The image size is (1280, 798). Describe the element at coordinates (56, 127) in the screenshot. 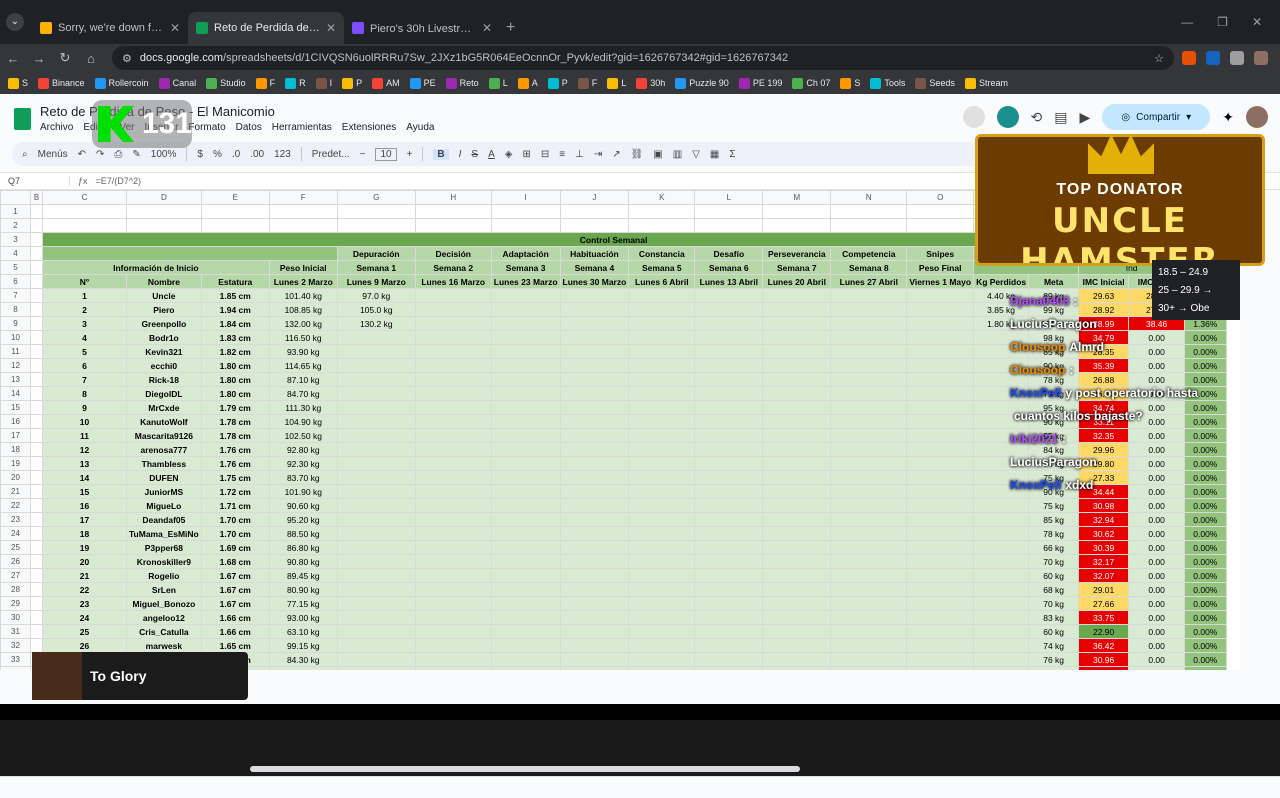

I see `menu-item: Archivo` at that location.